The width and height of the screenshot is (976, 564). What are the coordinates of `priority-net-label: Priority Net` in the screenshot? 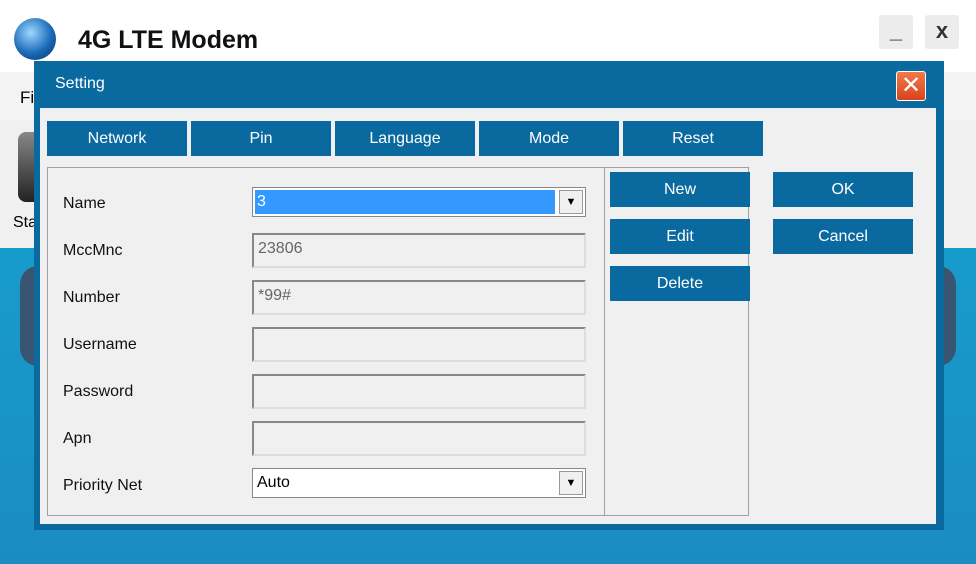 It's located at (103, 485).